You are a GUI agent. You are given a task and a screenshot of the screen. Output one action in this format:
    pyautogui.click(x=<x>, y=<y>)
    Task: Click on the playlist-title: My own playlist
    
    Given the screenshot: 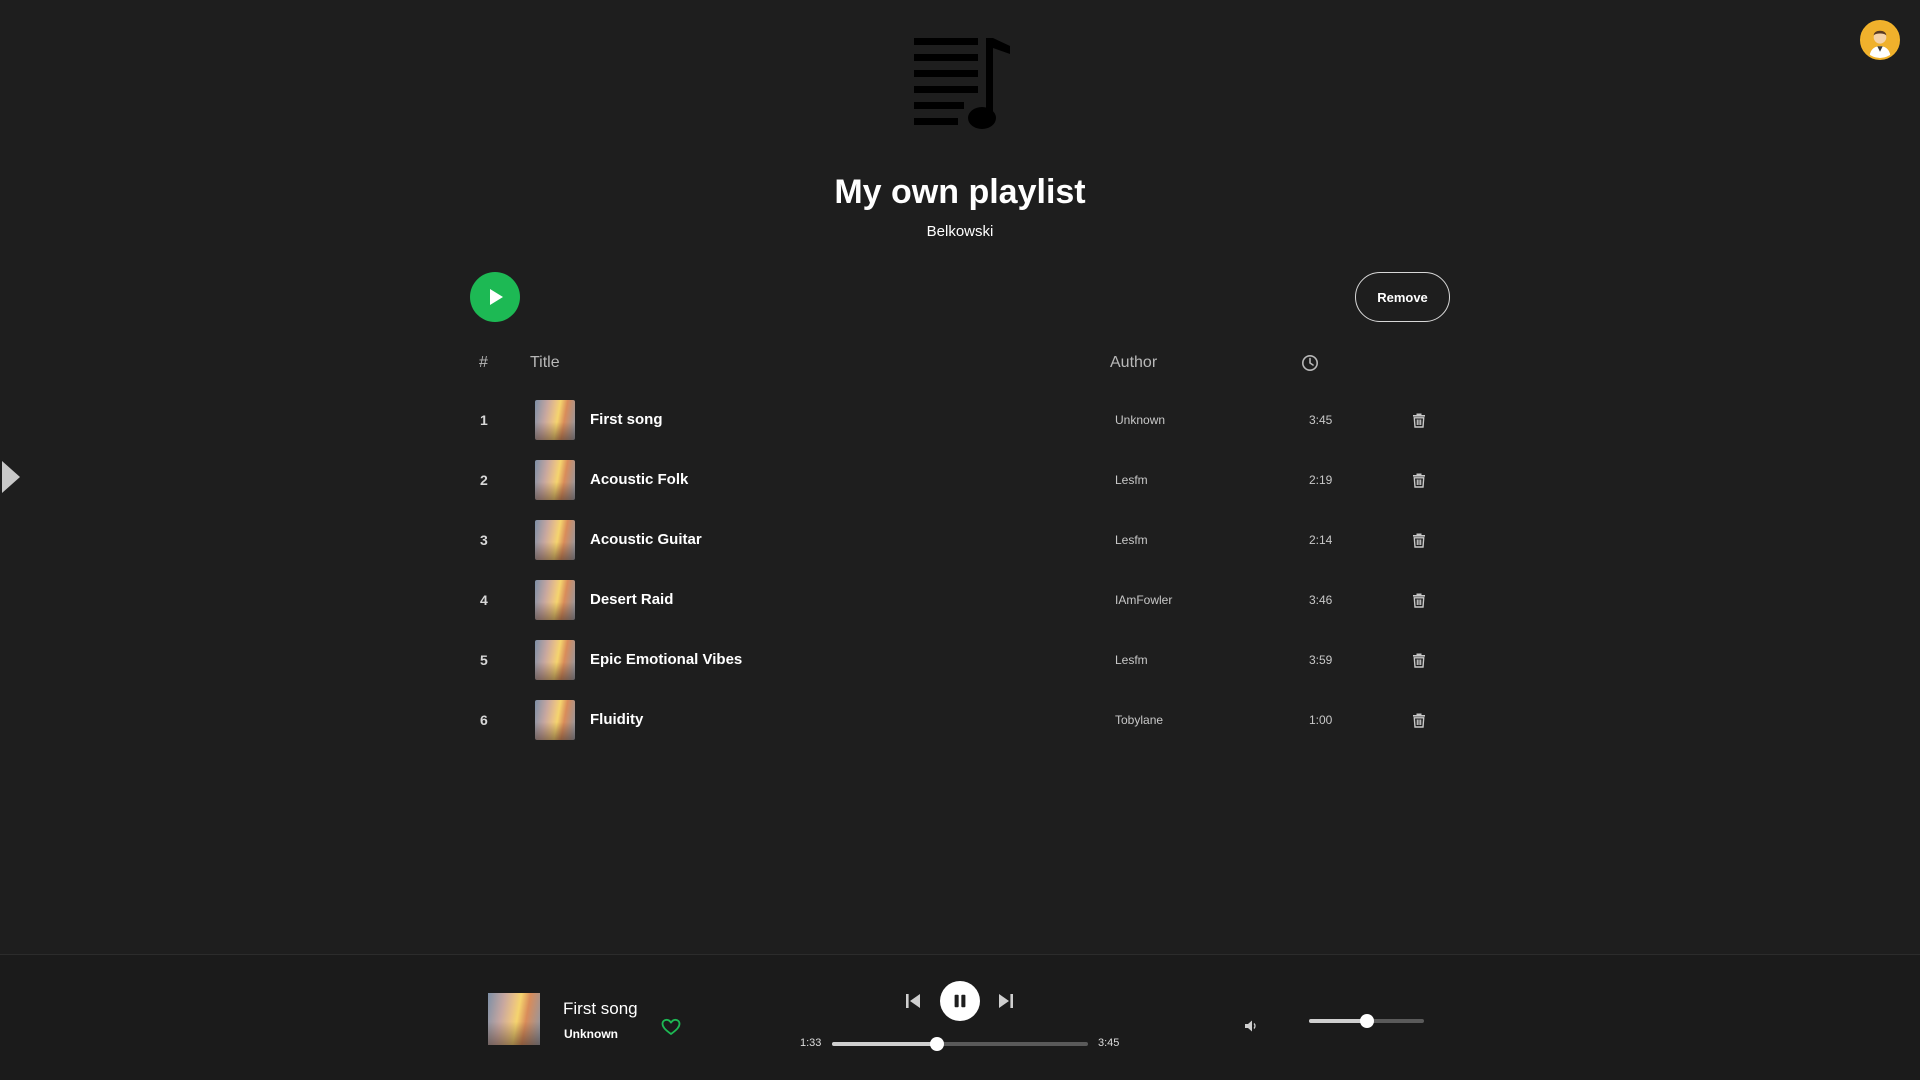 What is the action you would take?
    pyautogui.click(x=960, y=192)
    